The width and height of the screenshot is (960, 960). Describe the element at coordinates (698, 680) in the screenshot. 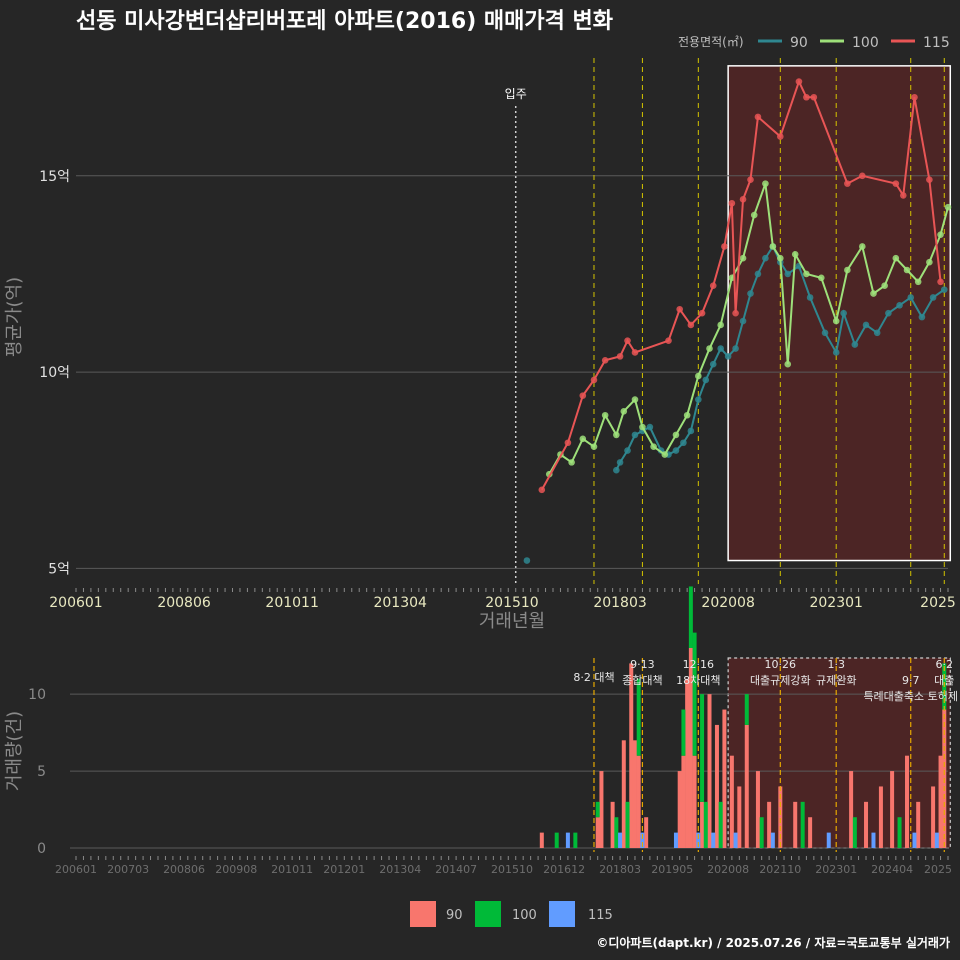

I see `volume-policy-label: 18차대책` at that location.